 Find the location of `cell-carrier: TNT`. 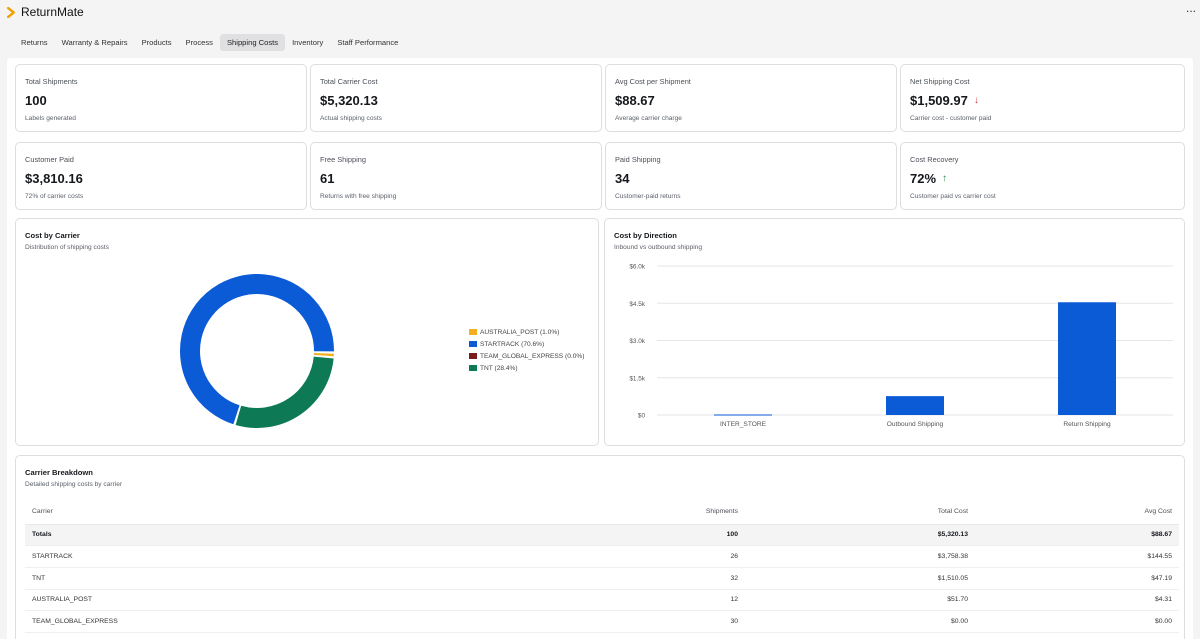

cell-carrier: TNT is located at coordinates (205, 578).